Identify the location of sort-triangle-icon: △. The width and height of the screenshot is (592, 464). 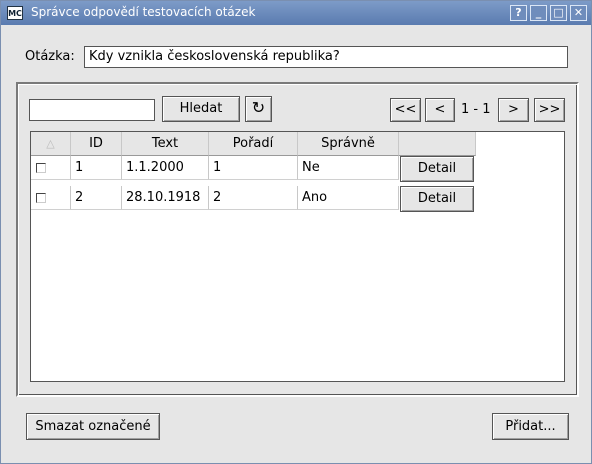
(50, 143).